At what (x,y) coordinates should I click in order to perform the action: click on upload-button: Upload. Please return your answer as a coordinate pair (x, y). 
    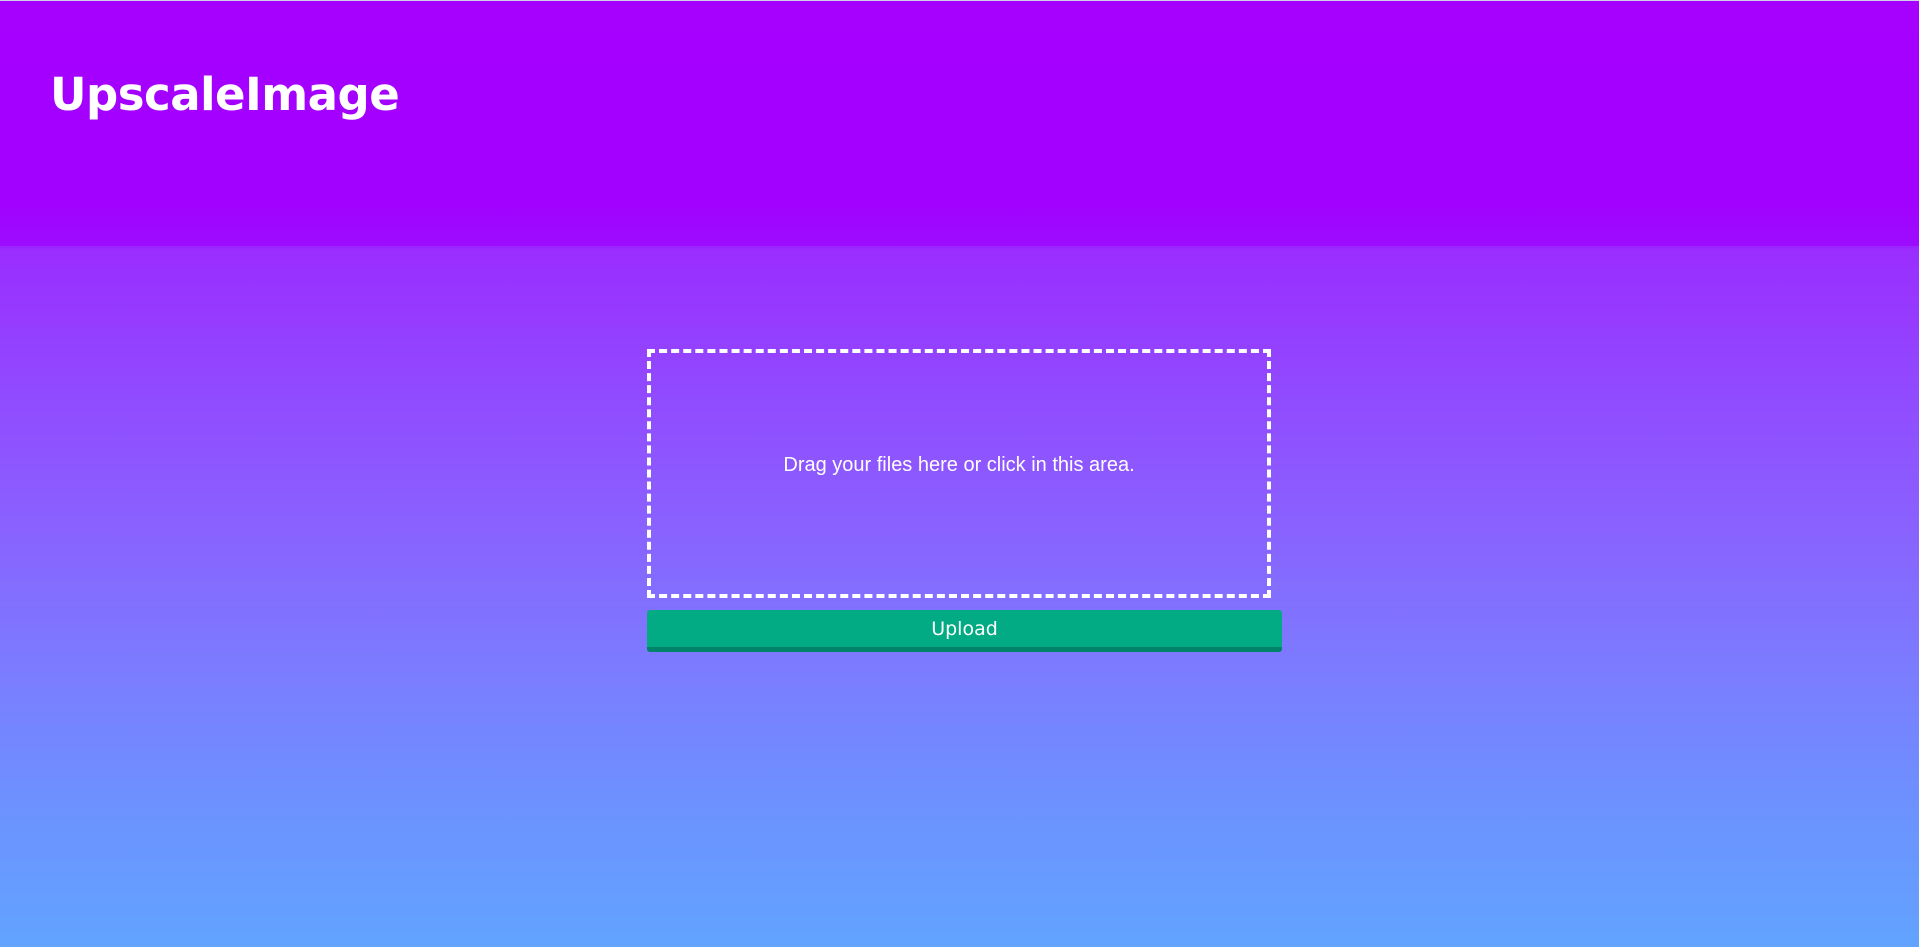
    Looking at the image, I should click on (964, 631).